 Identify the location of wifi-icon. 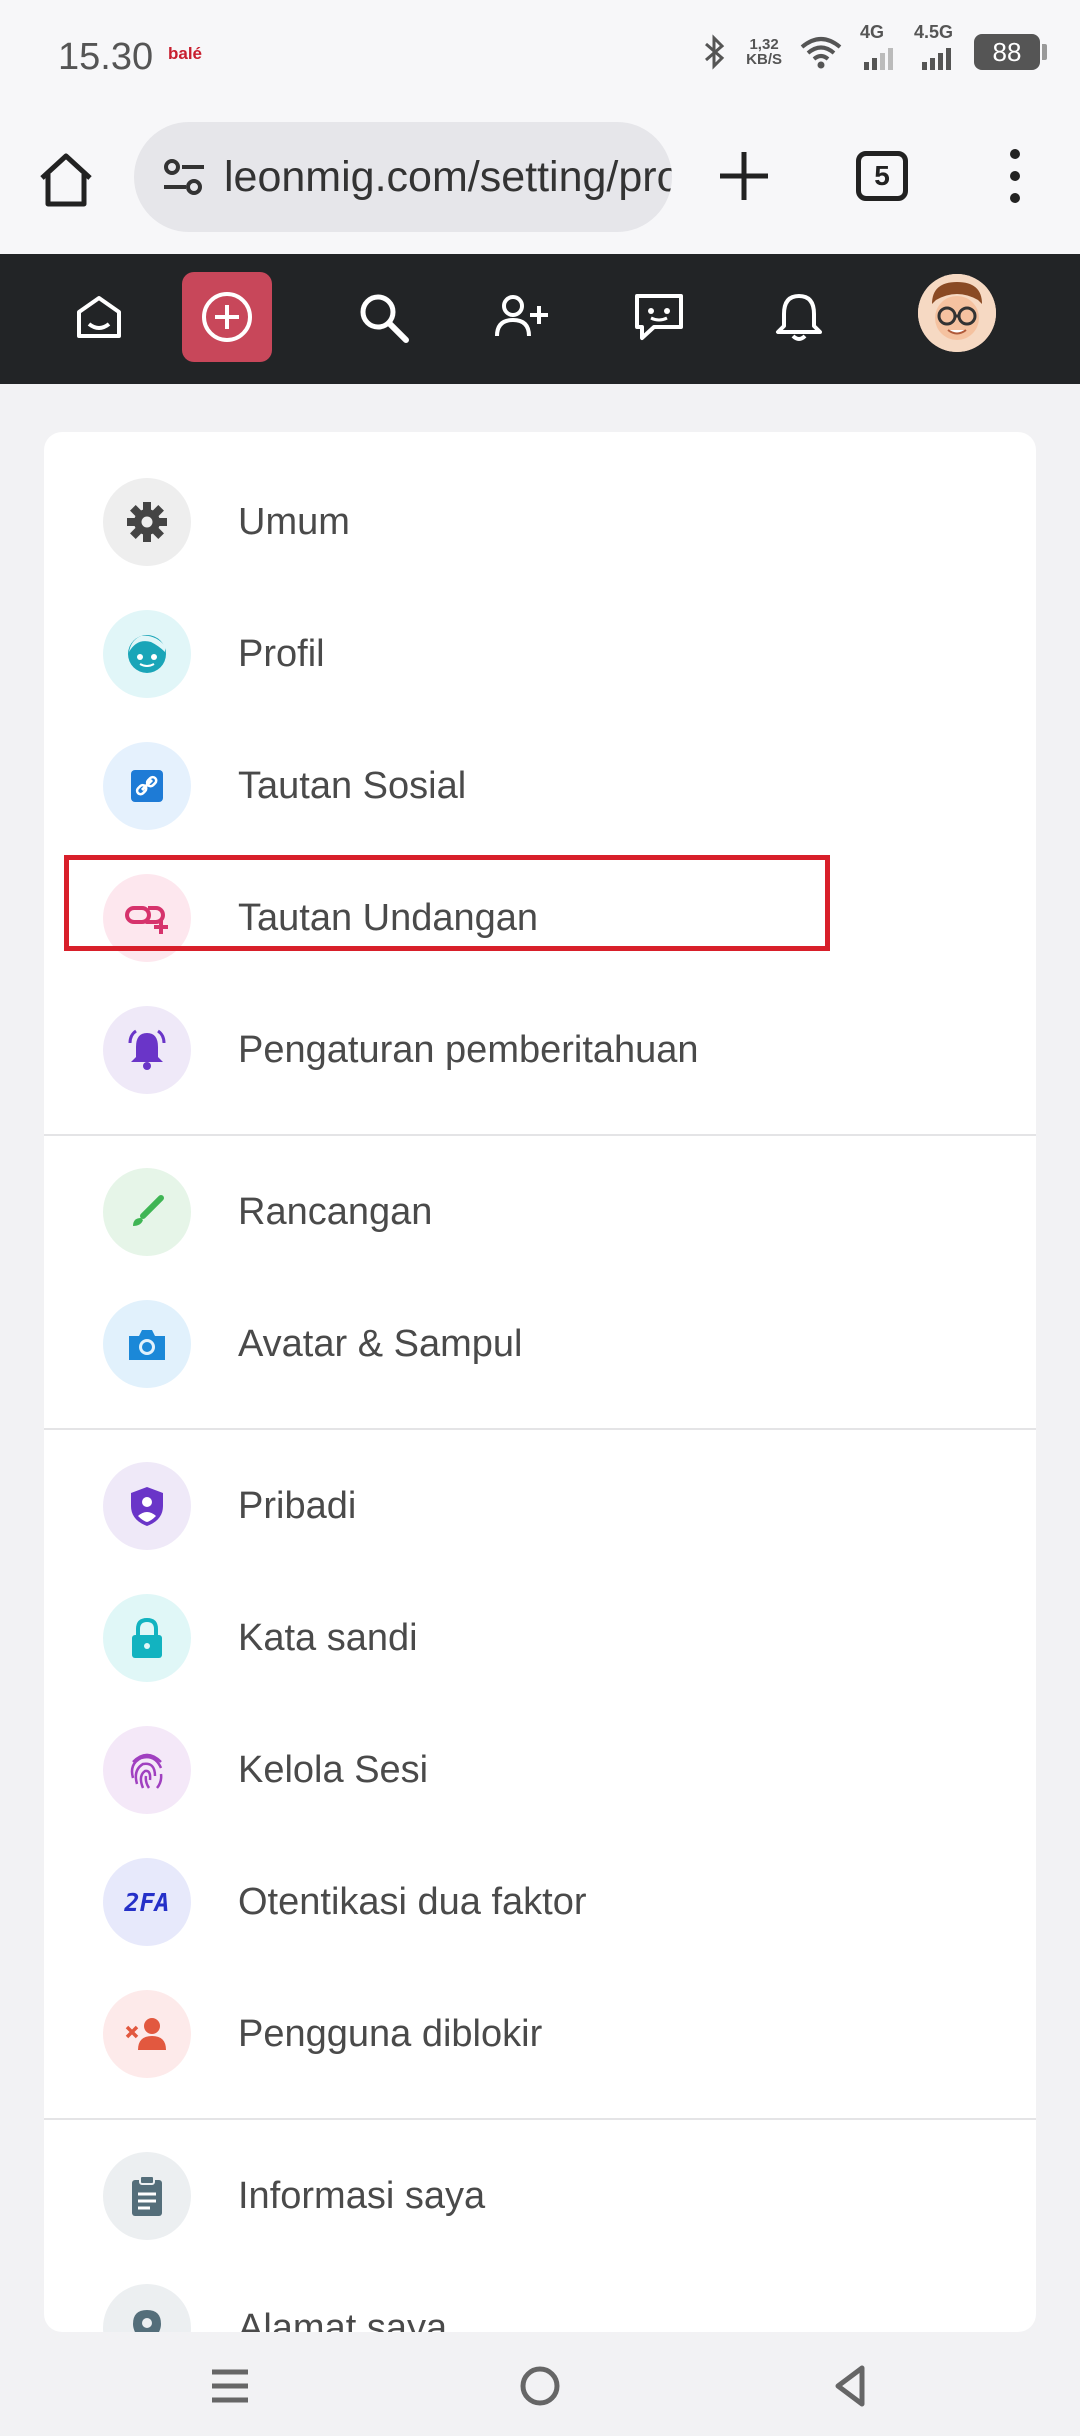
(821, 53).